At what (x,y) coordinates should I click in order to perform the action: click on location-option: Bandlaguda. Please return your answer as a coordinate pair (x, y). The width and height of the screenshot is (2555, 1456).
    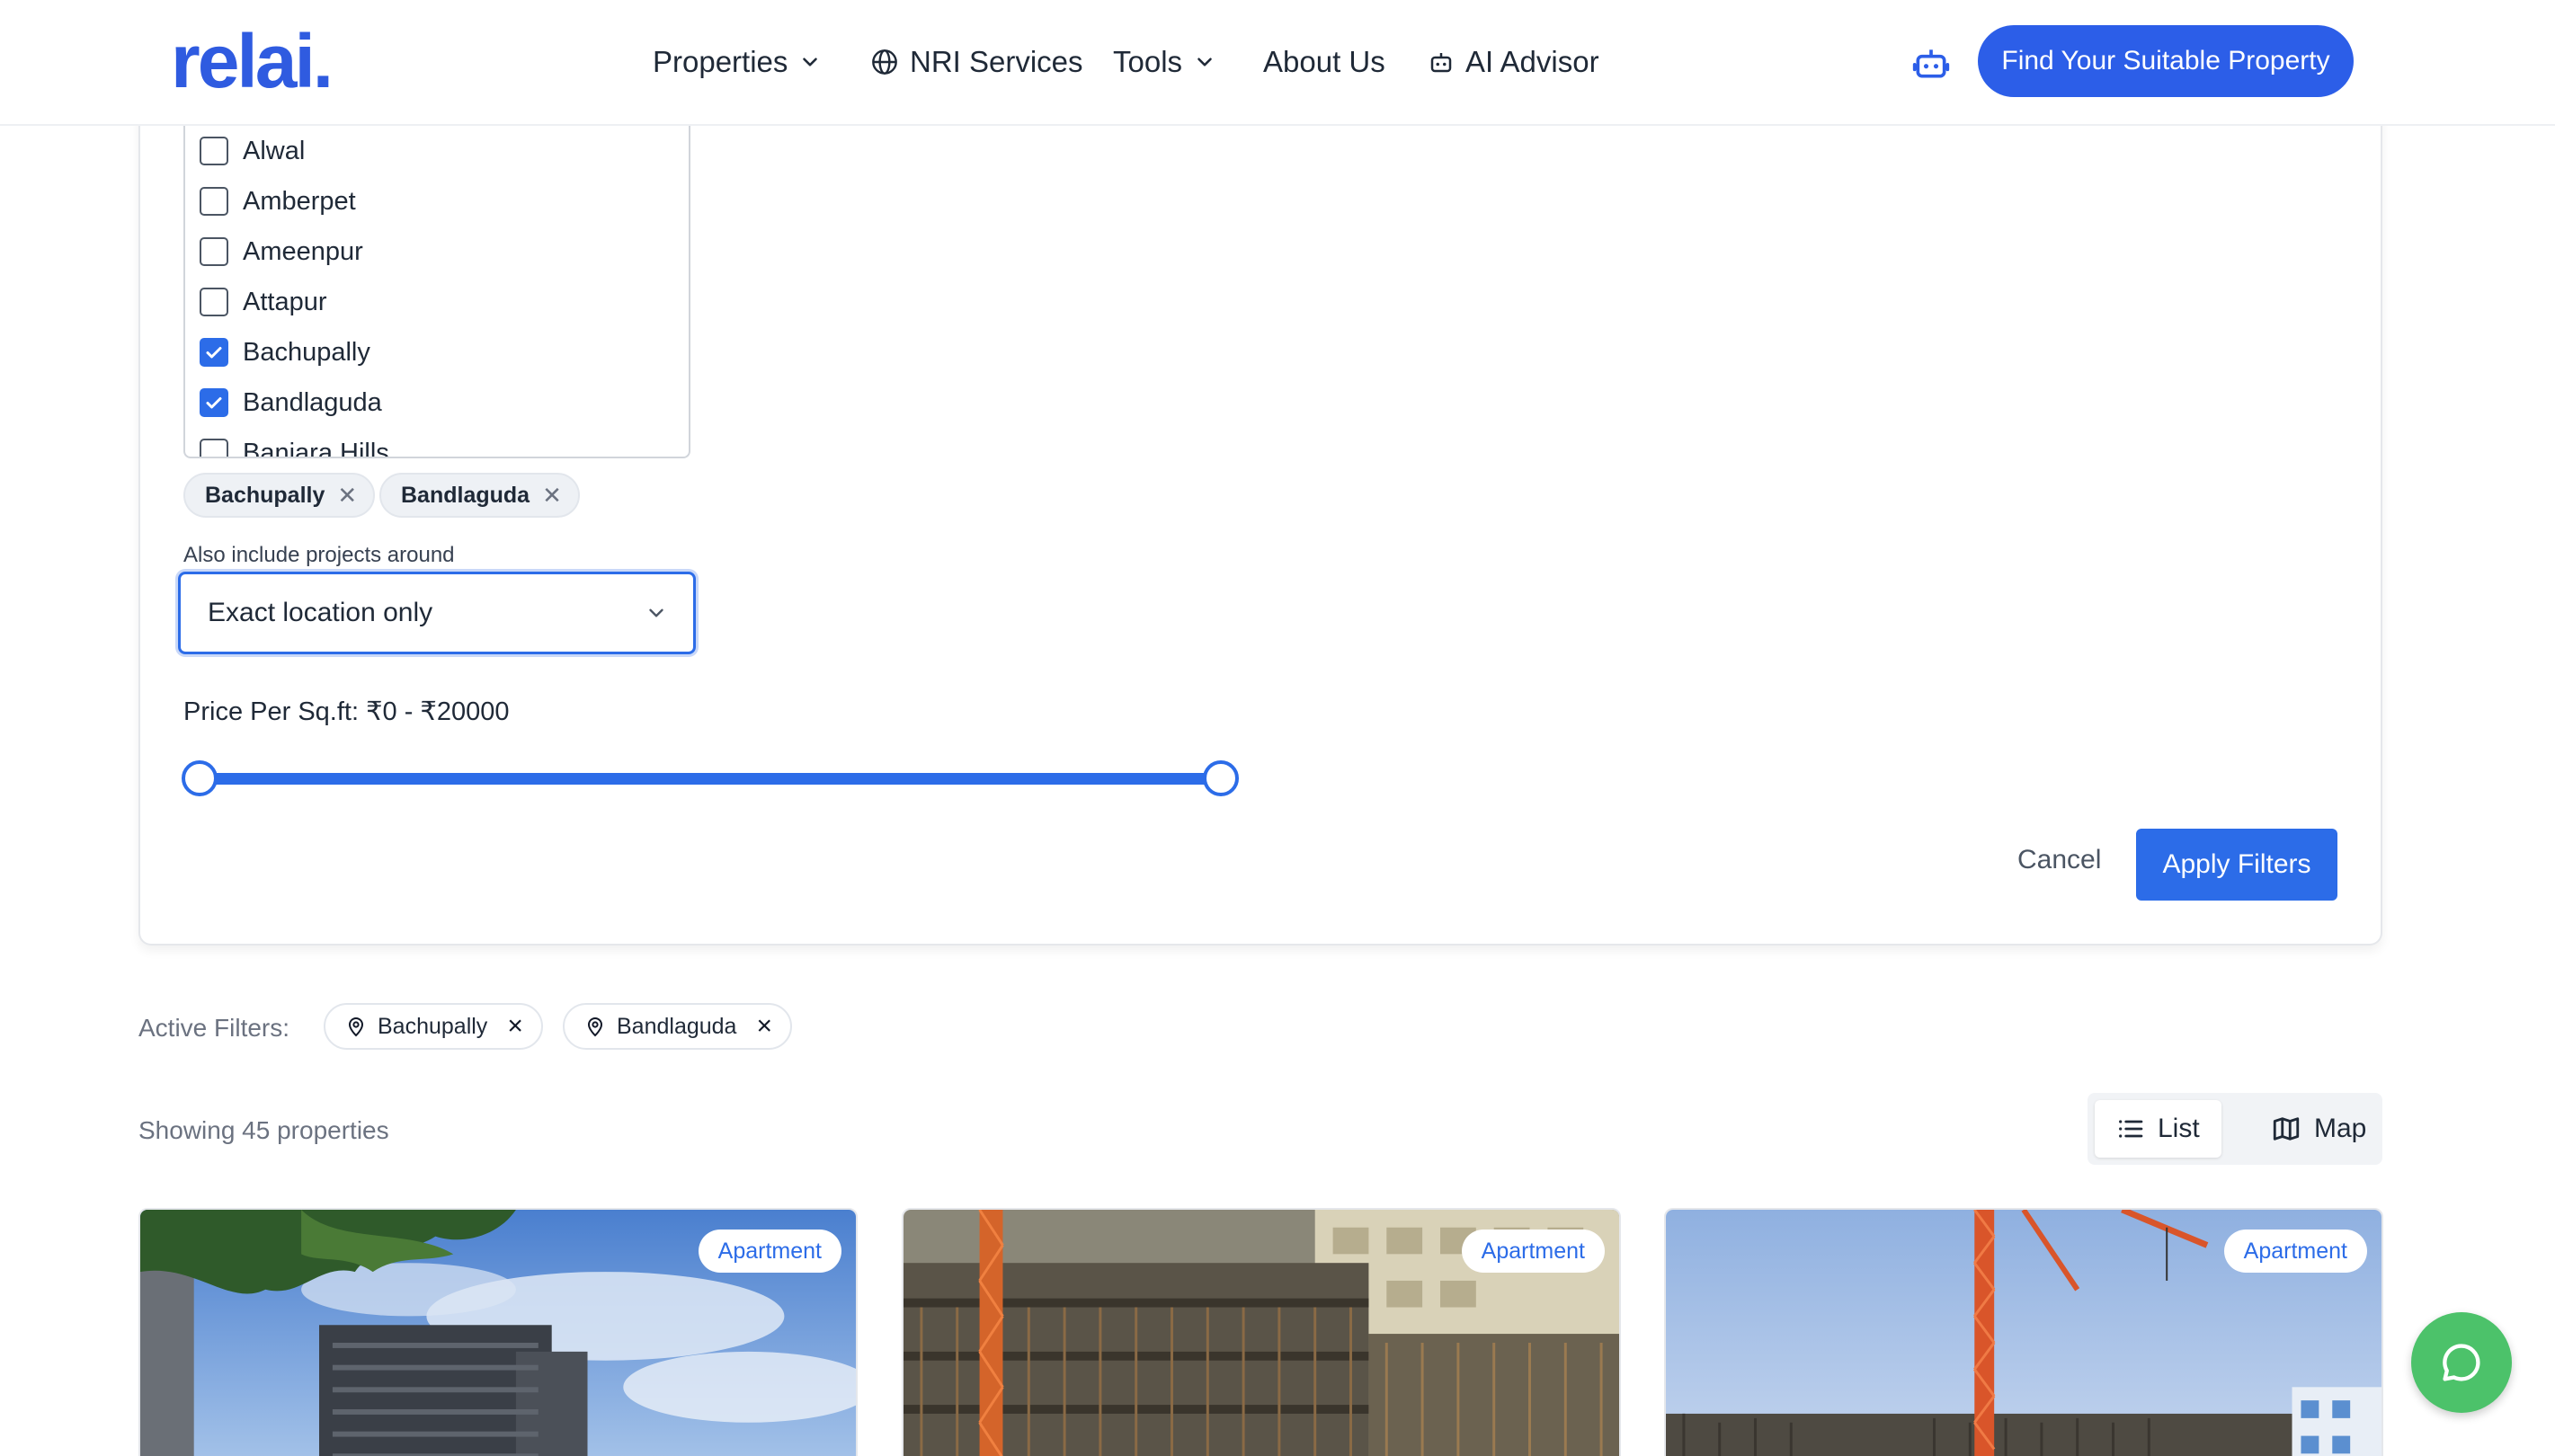
    Looking at the image, I should click on (291, 403).